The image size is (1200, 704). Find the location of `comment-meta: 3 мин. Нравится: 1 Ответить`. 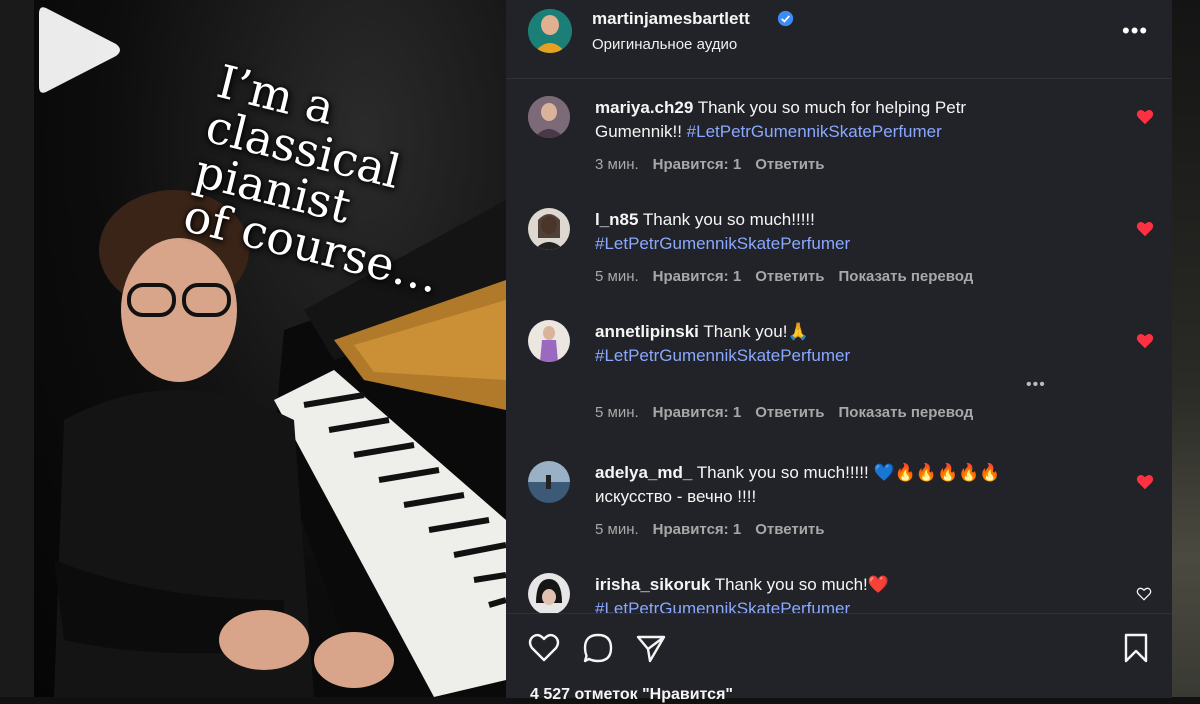

comment-meta: 3 мин. Нравится: 1 Ответить is located at coordinates (717, 164).